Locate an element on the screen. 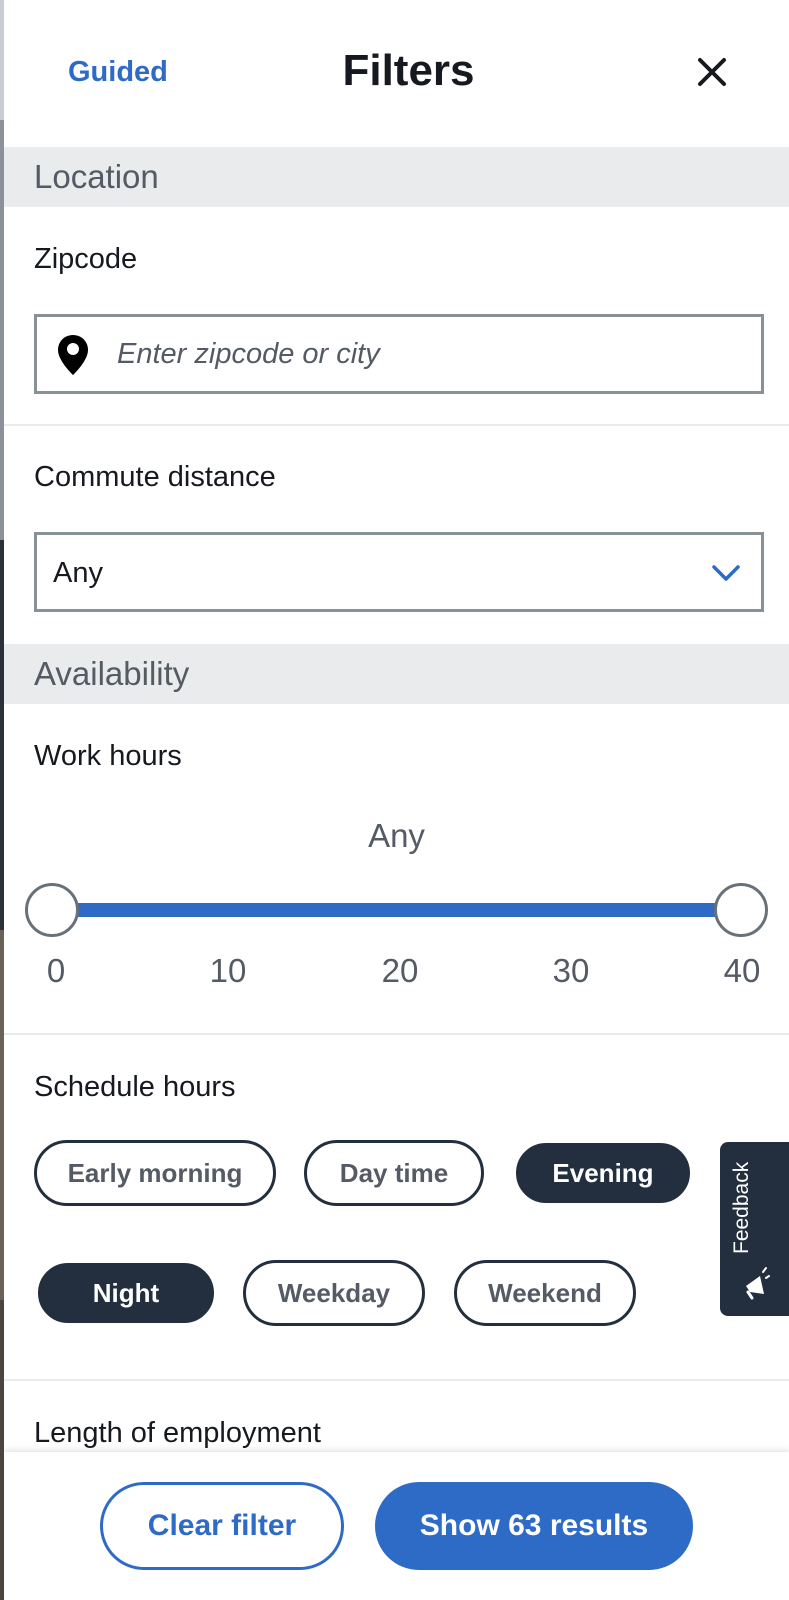  schedule-weekend: Weekend is located at coordinates (545, 1293).